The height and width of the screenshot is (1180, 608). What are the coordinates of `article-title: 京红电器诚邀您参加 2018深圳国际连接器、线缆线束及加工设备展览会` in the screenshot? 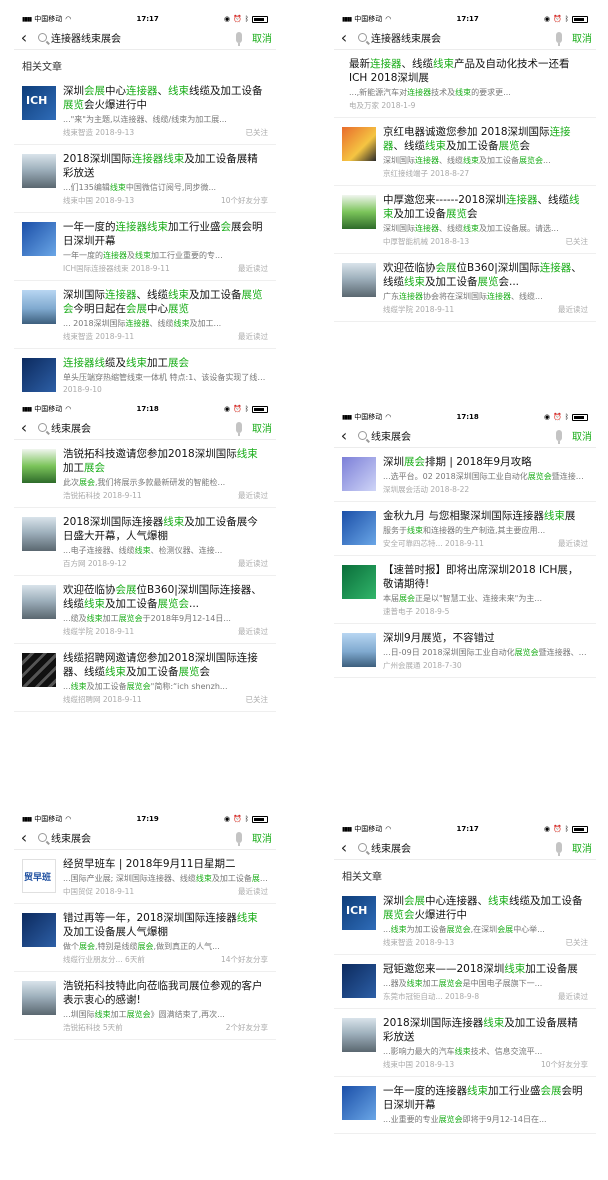 It's located at (485, 139).